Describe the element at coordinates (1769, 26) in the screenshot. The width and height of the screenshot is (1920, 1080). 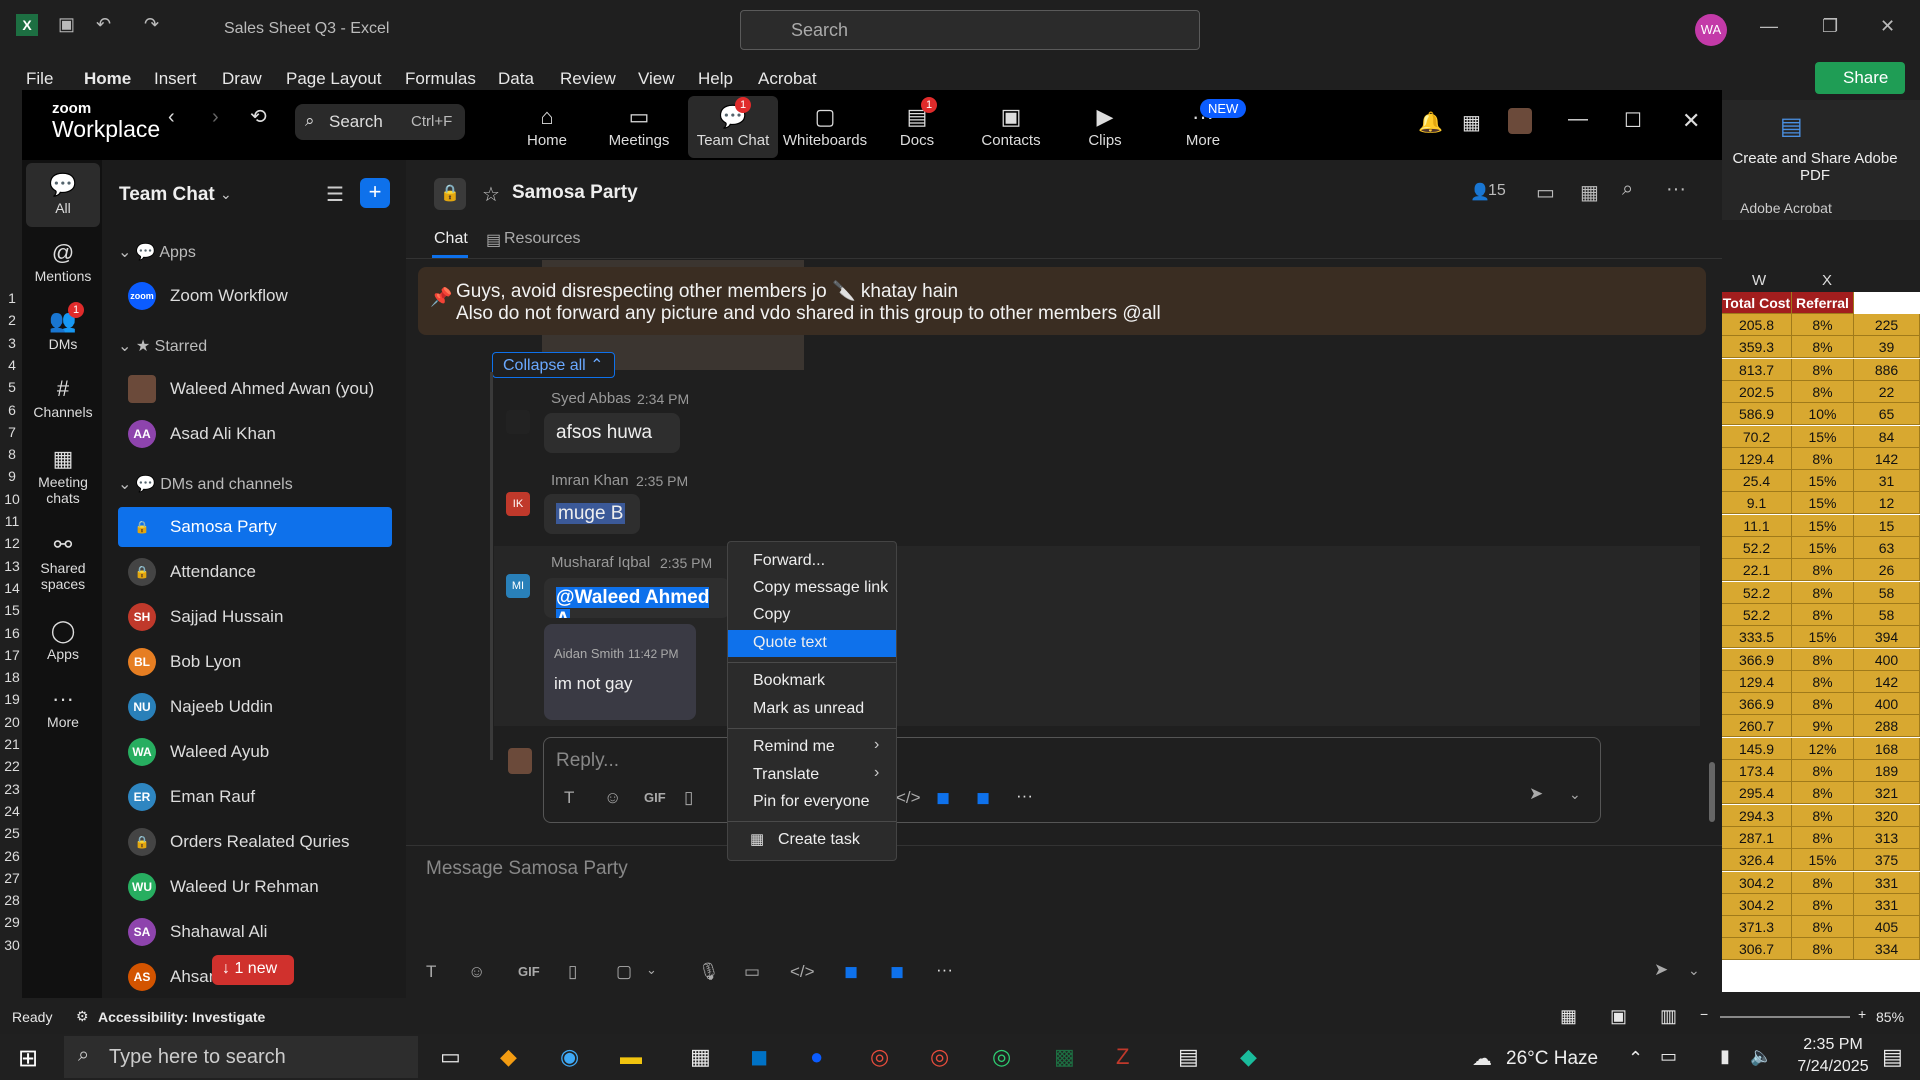
I see `minimize-icon: —` at that location.